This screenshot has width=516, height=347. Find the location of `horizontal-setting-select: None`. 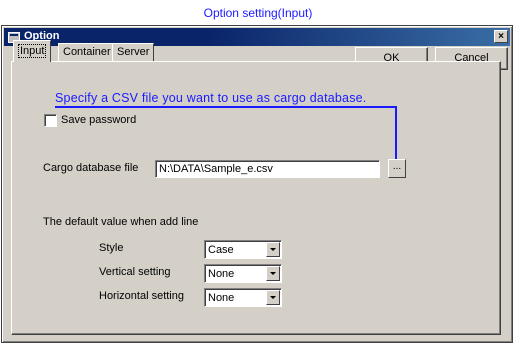

horizontal-setting-select: None is located at coordinates (243, 297).